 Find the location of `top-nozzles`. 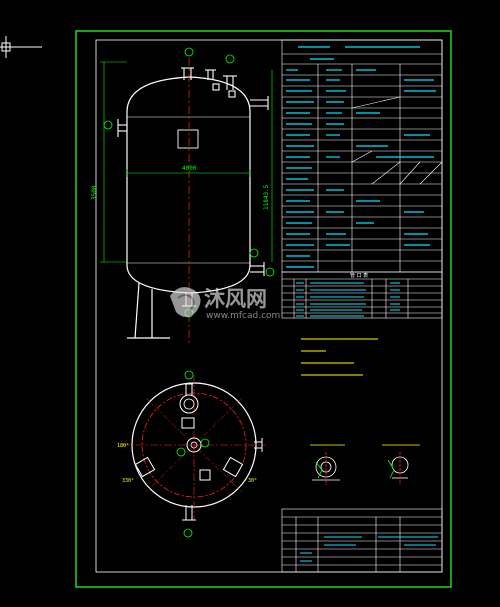

top-nozzles is located at coordinates (193, 187).